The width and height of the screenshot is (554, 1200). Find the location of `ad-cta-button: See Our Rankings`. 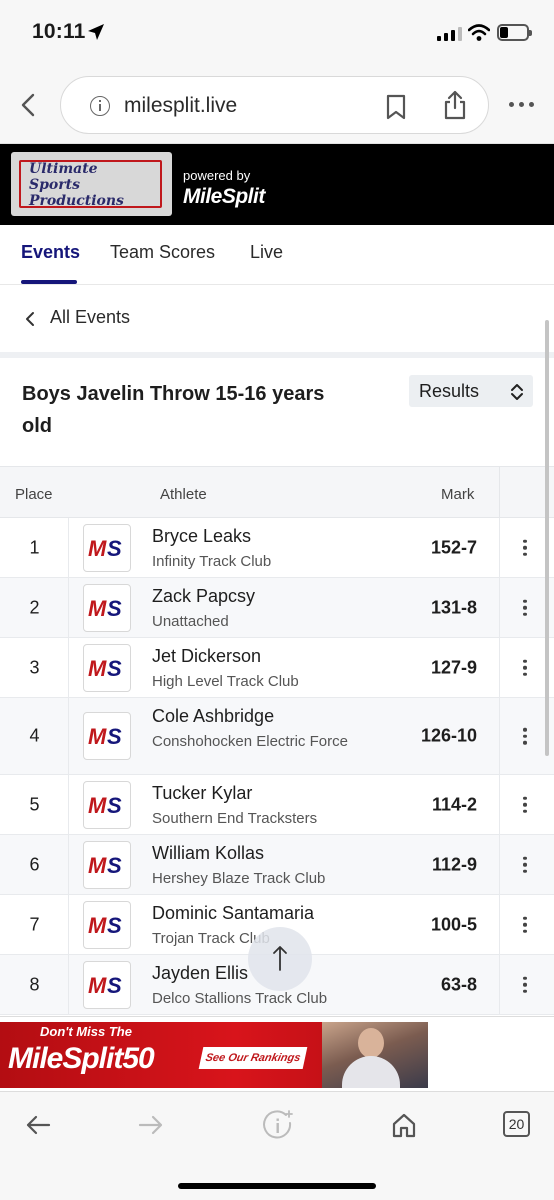

ad-cta-button: See Our Rankings is located at coordinates (253, 1058).